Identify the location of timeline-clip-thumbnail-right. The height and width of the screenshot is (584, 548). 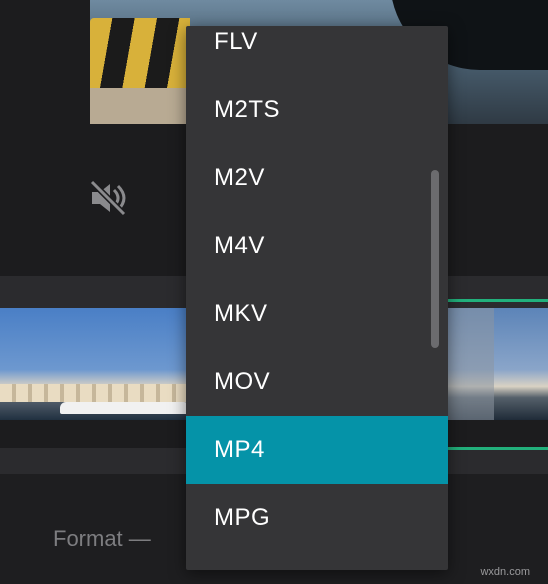
(497, 364).